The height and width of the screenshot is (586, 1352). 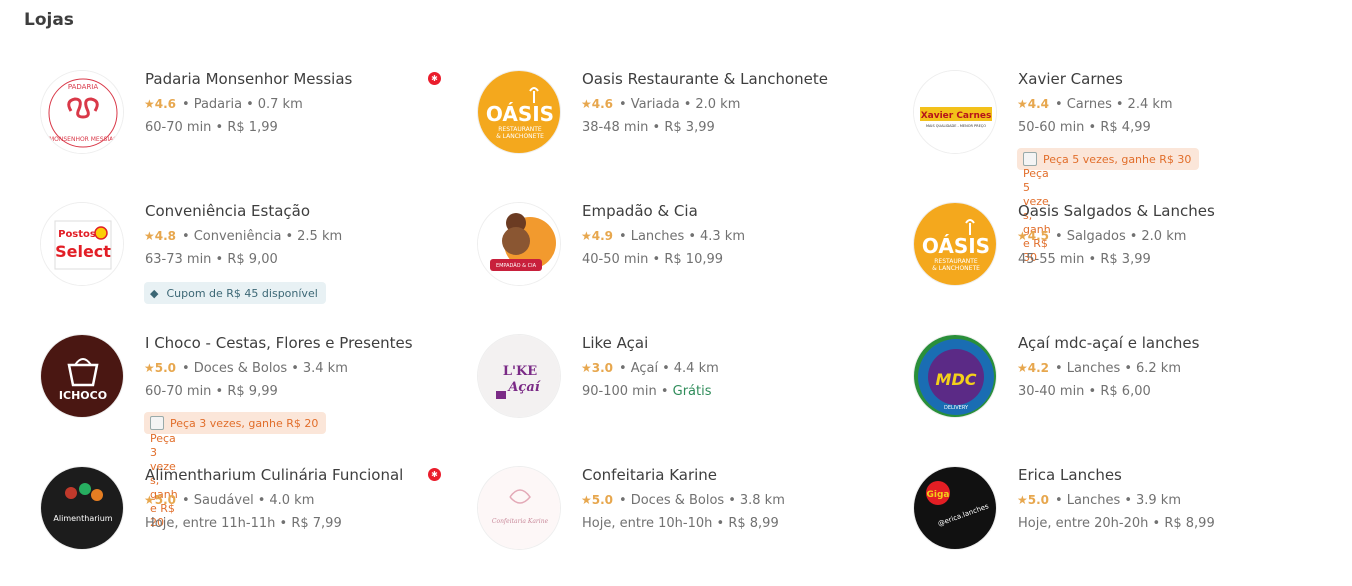 I want to click on postos-select-logo-icon: Postos Select, so click(x=82, y=244).